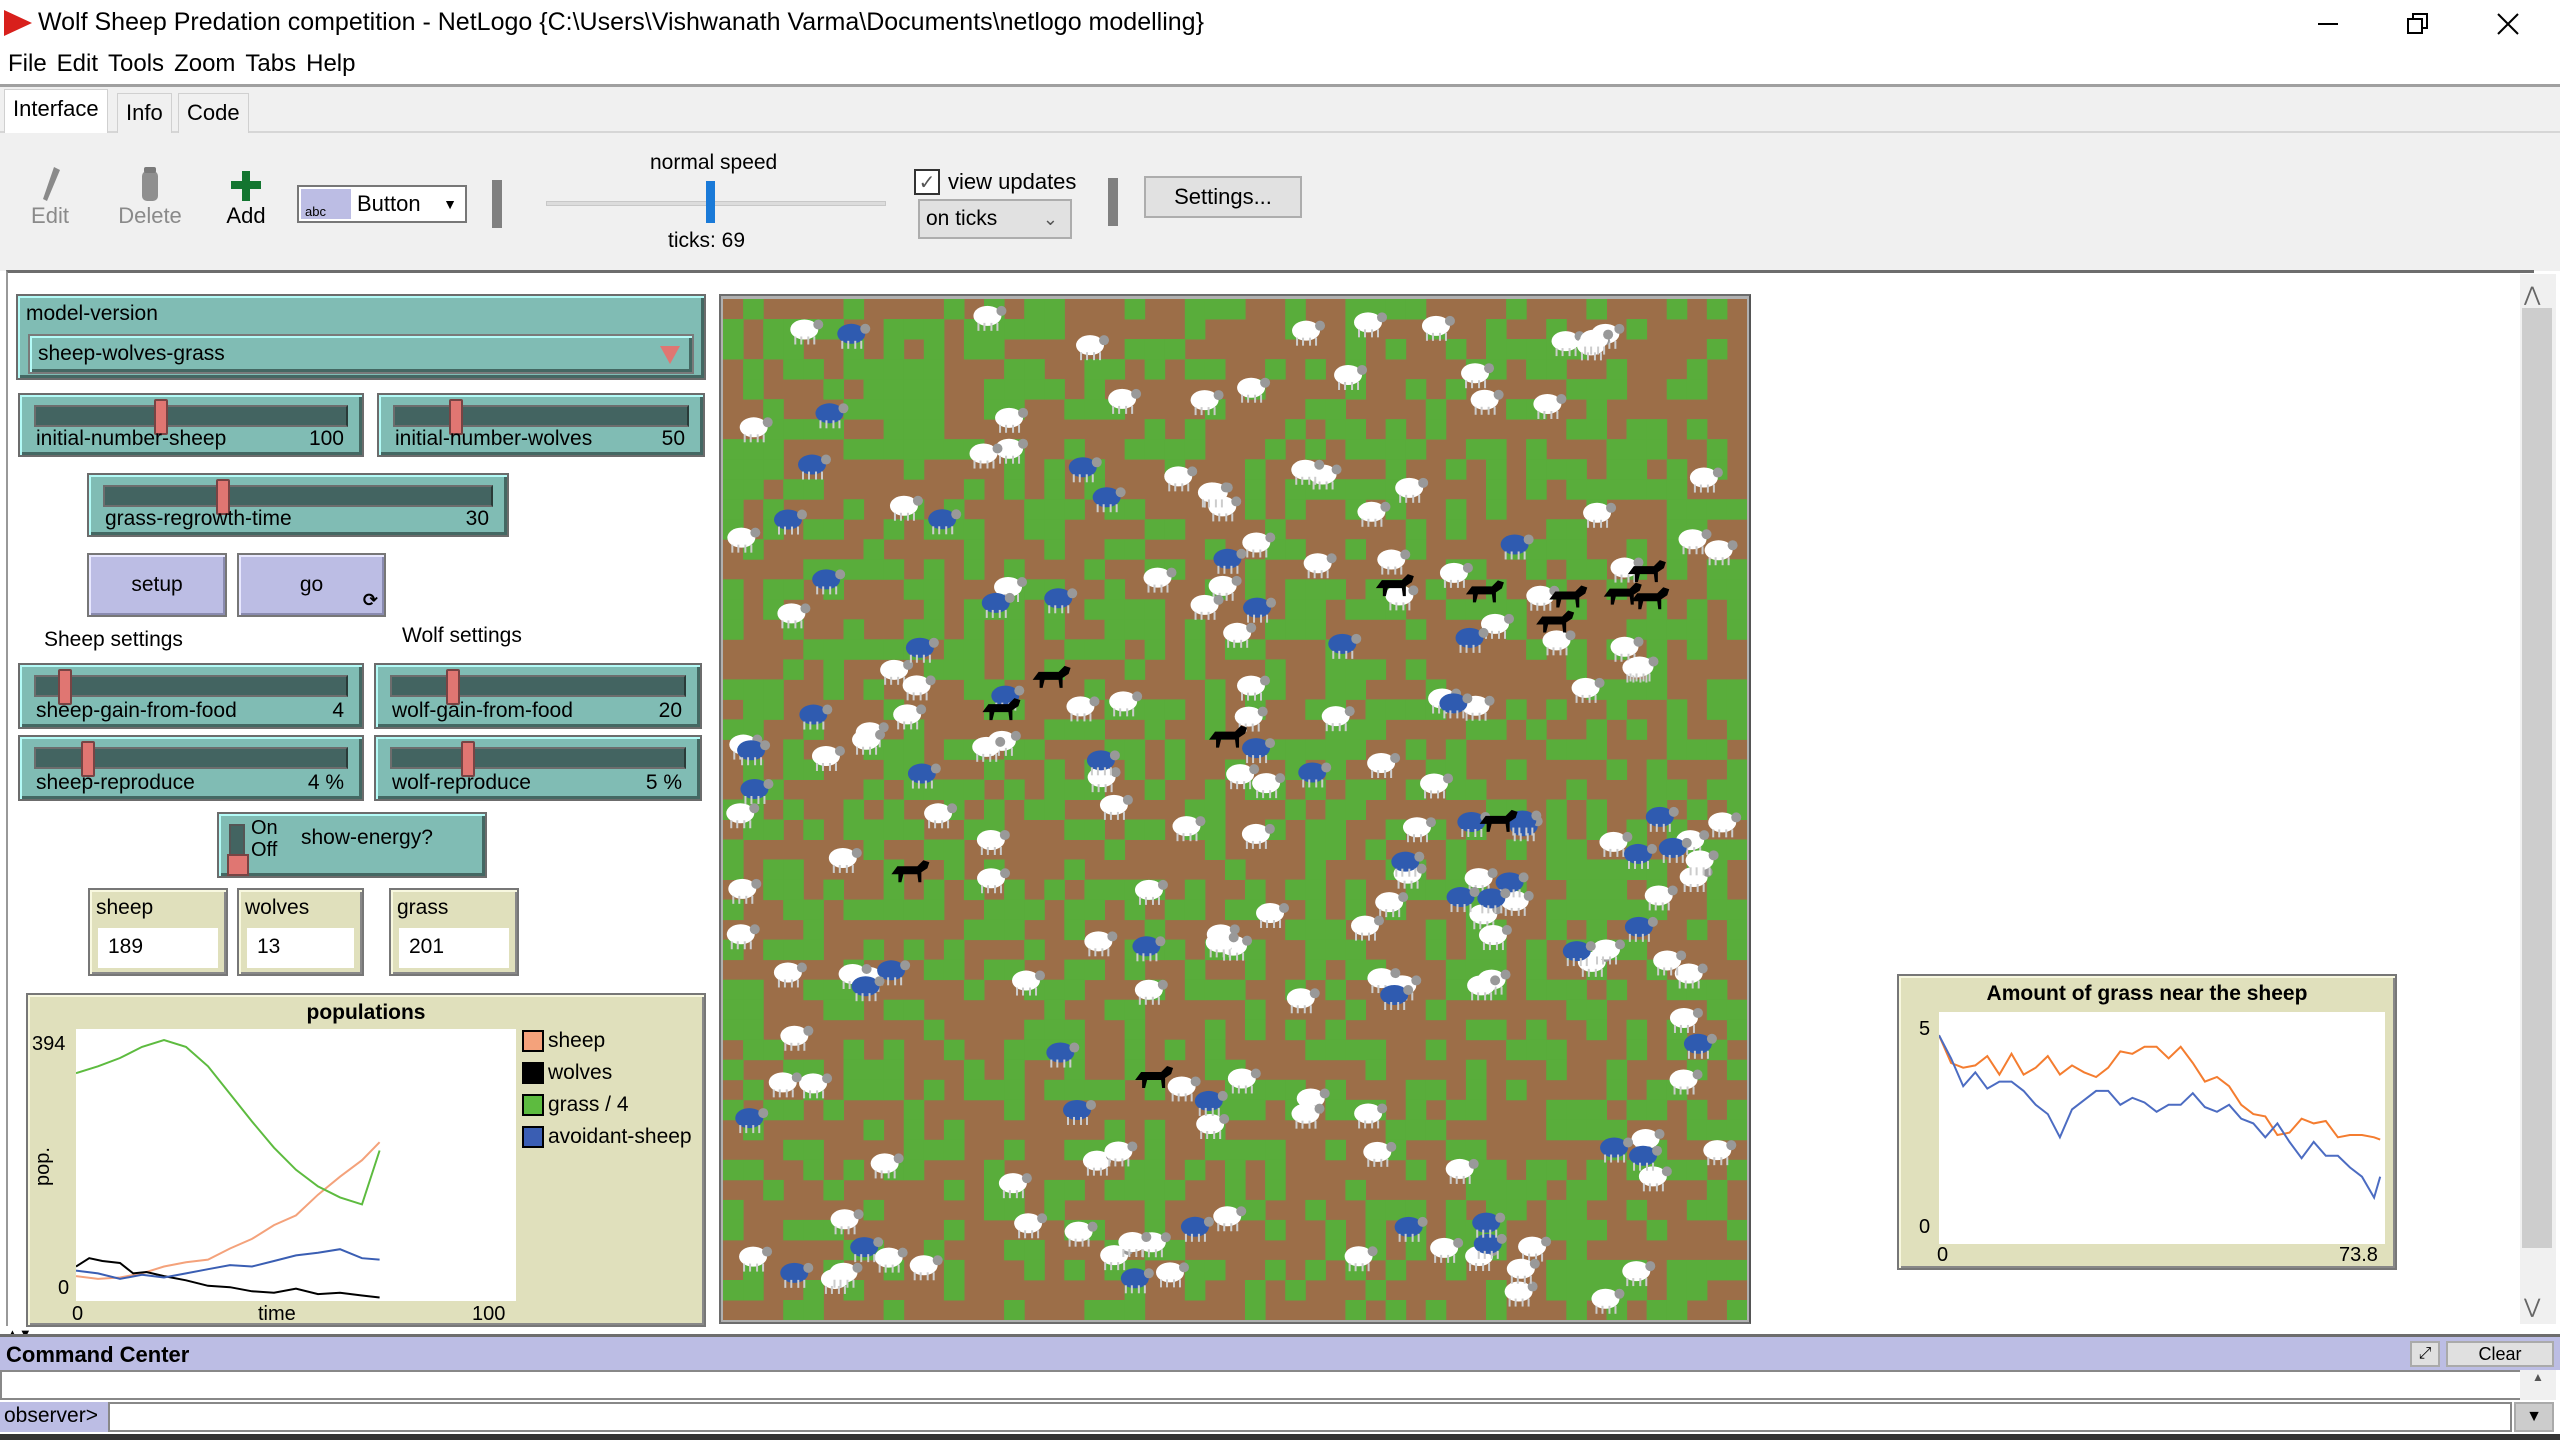 The width and height of the screenshot is (2560, 1440). Describe the element at coordinates (2418, 24) in the screenshot. I see `restore-button` at that location.